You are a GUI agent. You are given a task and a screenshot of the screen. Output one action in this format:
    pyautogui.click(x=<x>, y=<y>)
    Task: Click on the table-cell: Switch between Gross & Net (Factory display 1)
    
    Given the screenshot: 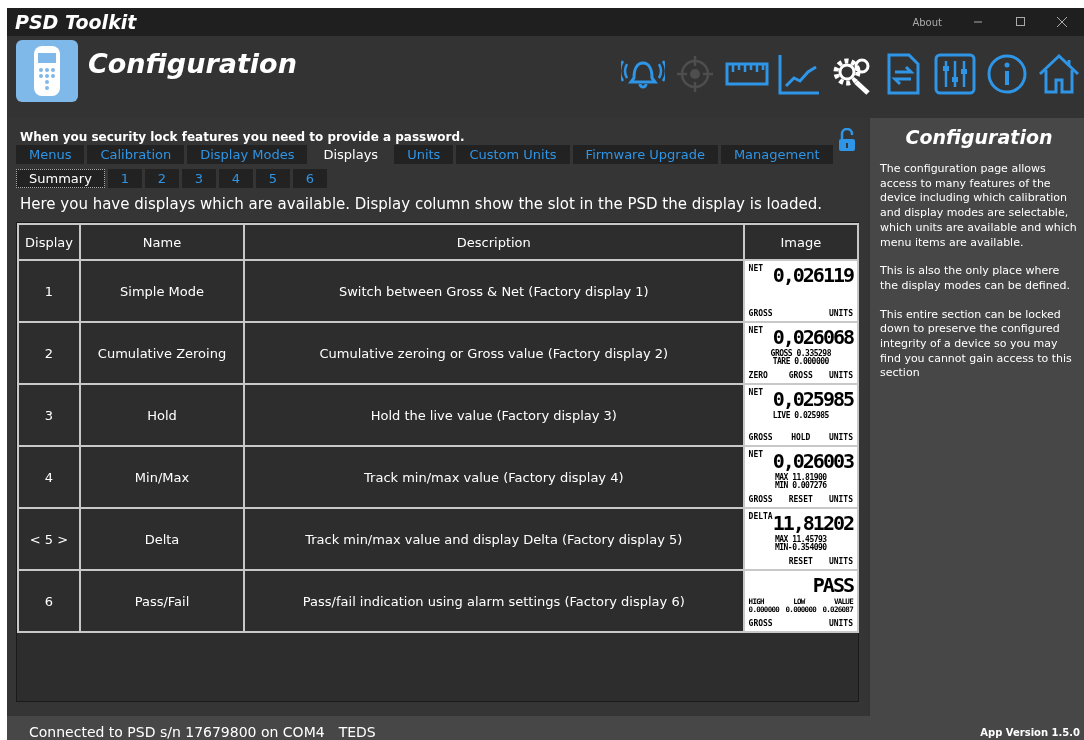 What is the action you would take?
    pyautogui.click(x=494, y=291)
    